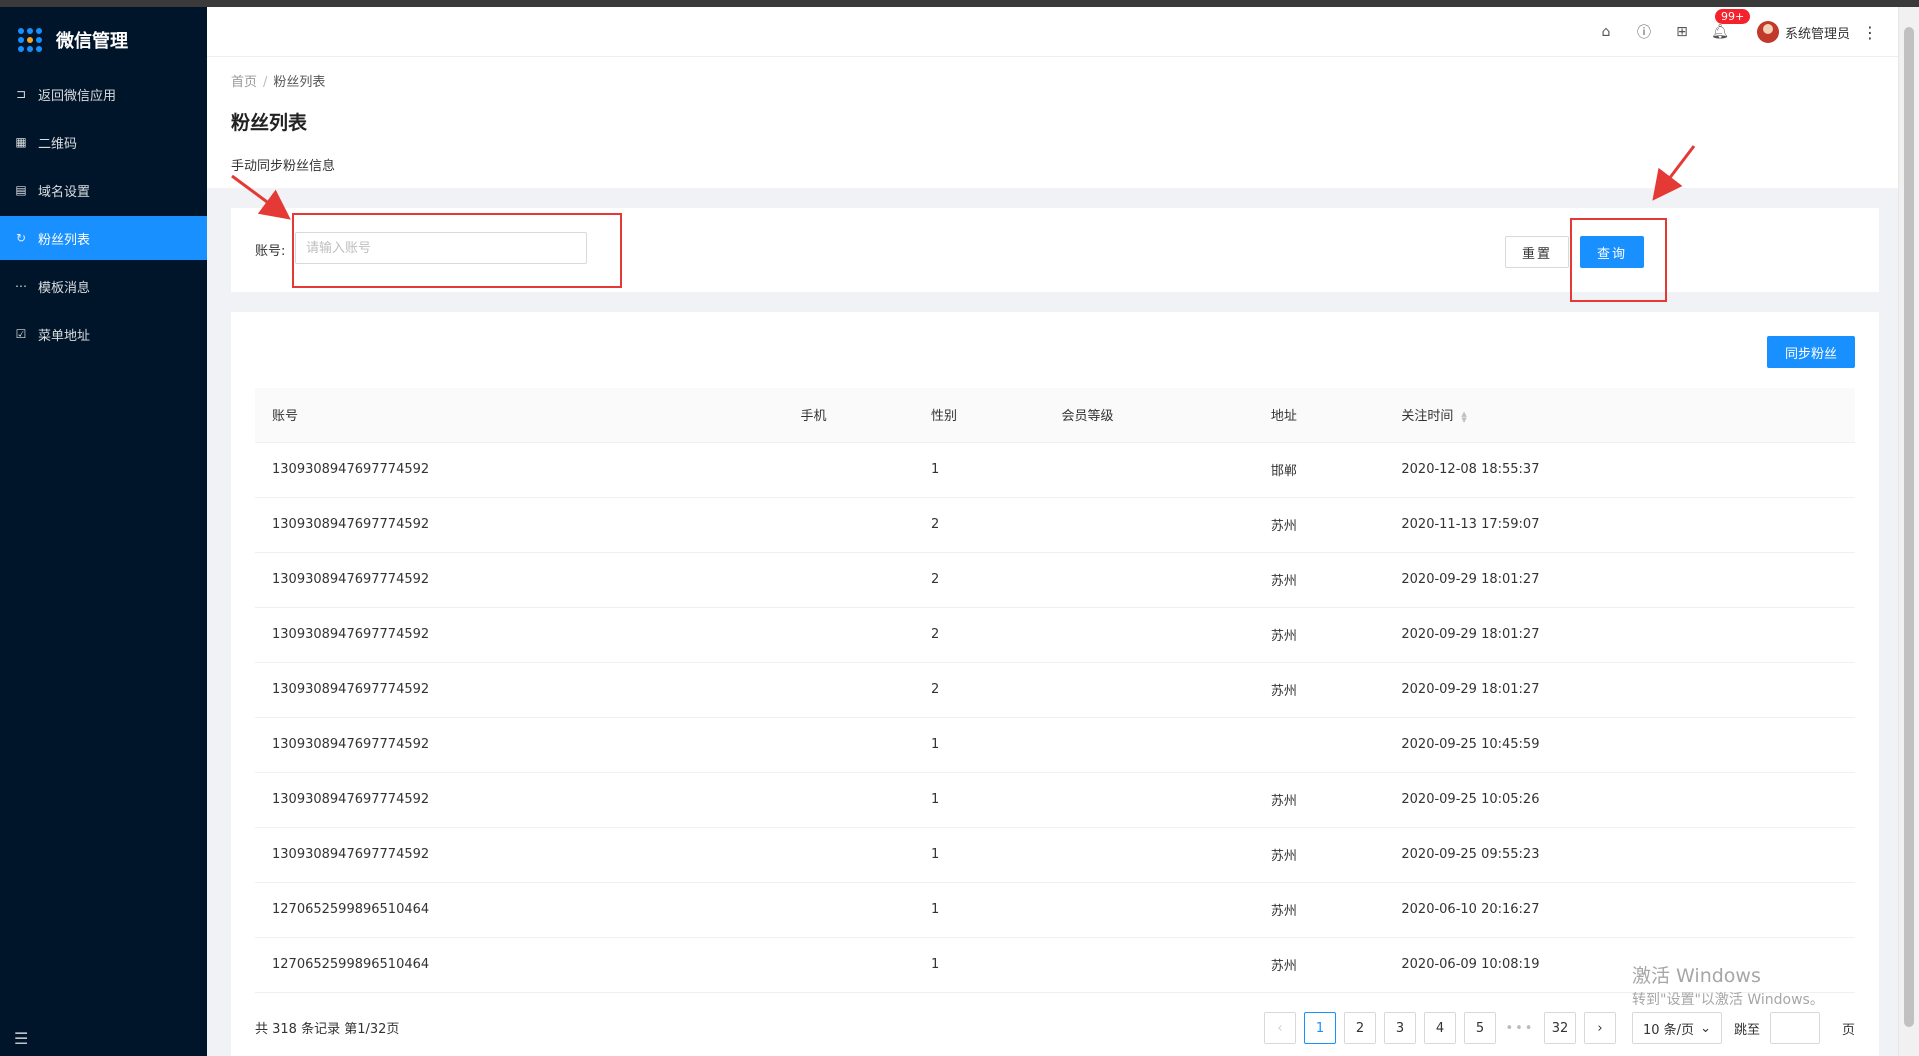 This screenshot has width=1919, height=1056. I want to click on home-icon: ⌂, so click(1606, 32).